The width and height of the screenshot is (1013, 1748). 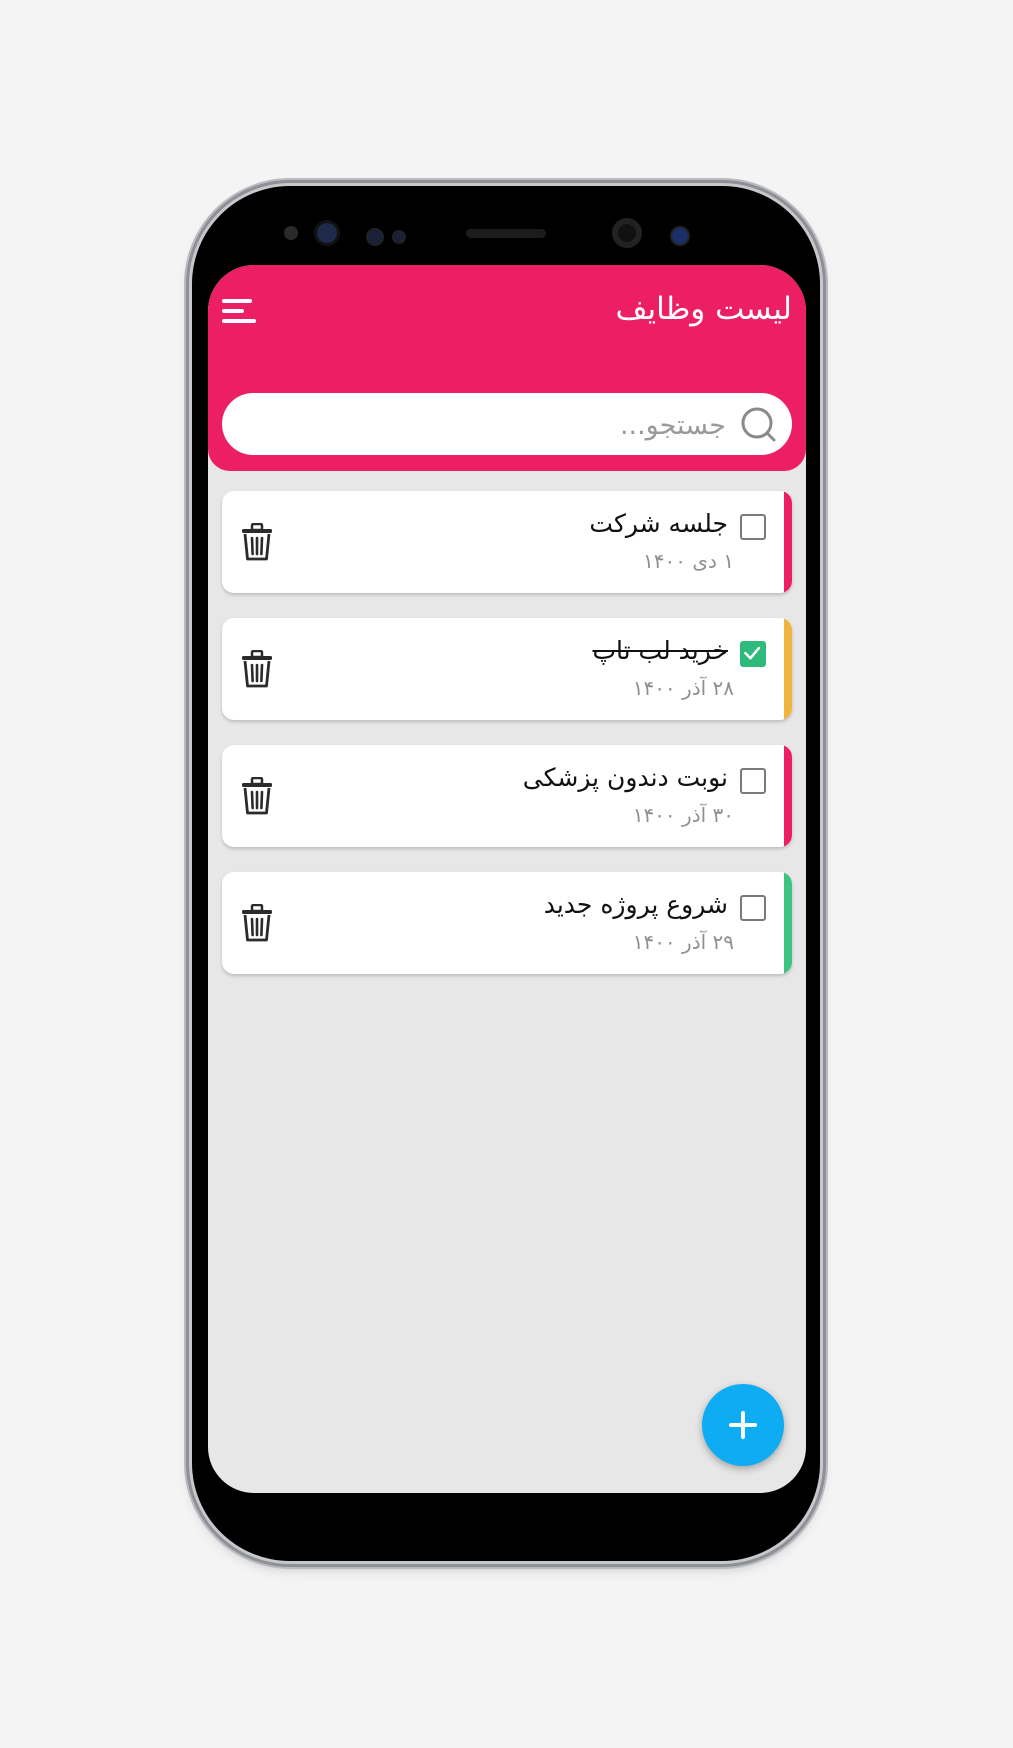 What do you see at coordinates (683, 942) in the screenshot?
I see `task-date: ۲۹ آذر ۱۴۰۰` at bounding box center [683, 942].